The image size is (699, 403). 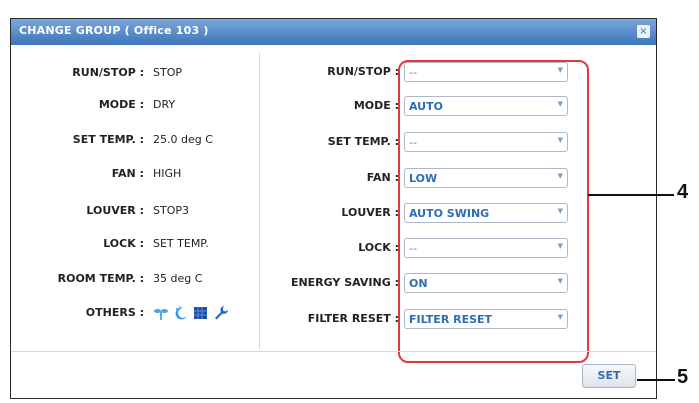 I want to click on control-label: ENERGY SAVING :, so click(x=344, y=282).